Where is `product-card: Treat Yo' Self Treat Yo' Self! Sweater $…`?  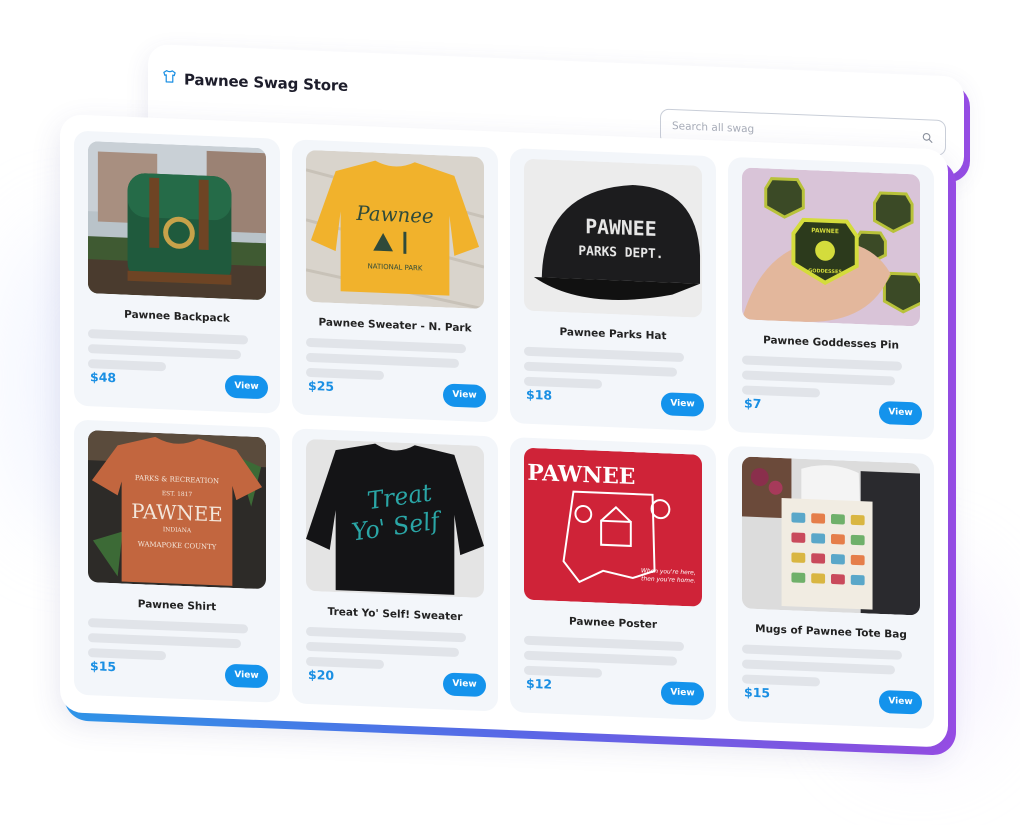 product-card: Treat Yo' Self Treat Yo' Self! Sweater $… is located at coordinates (395, 570).